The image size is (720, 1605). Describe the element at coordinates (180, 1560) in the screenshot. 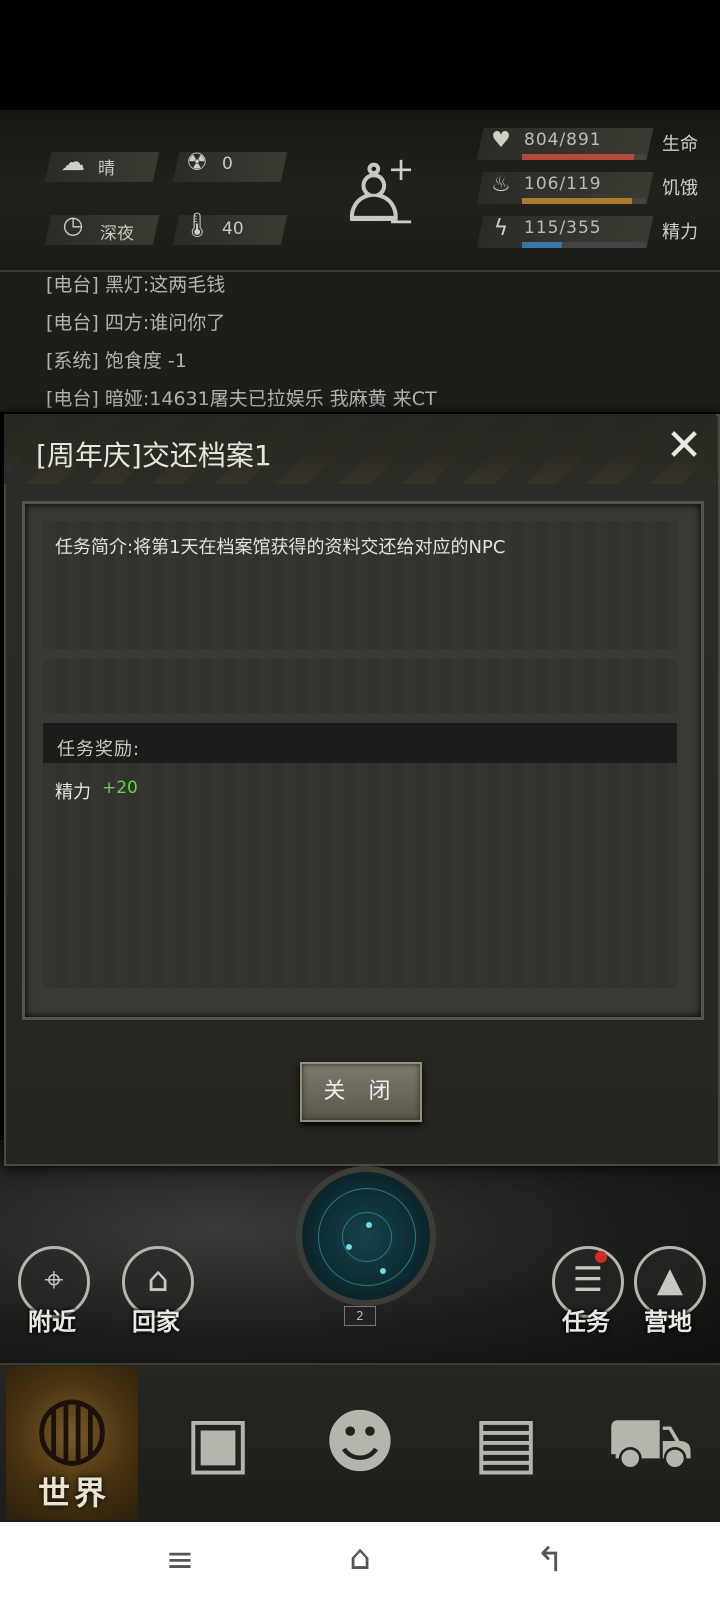

I see `menu-icon: ≡` at that location.